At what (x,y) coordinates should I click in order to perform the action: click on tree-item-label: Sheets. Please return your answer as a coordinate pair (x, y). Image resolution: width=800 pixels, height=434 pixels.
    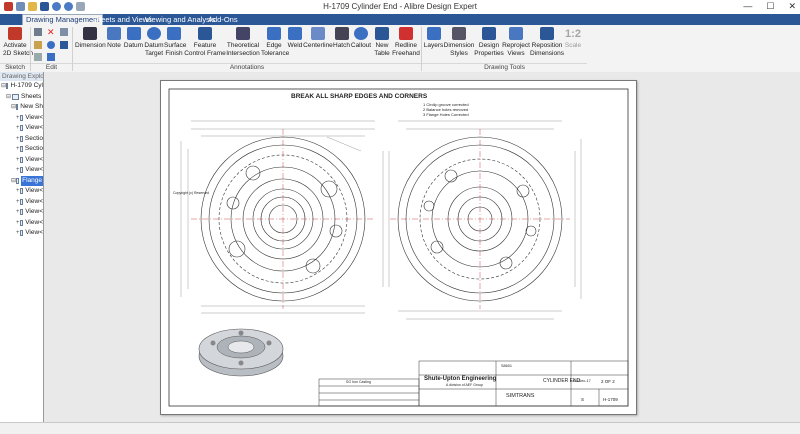
    Looking at the image, I should click on (31, 96).